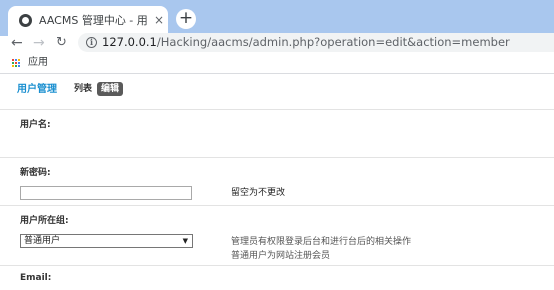  I want to click on page-header: 用户管理 列表 编辑, so click(277, 92).